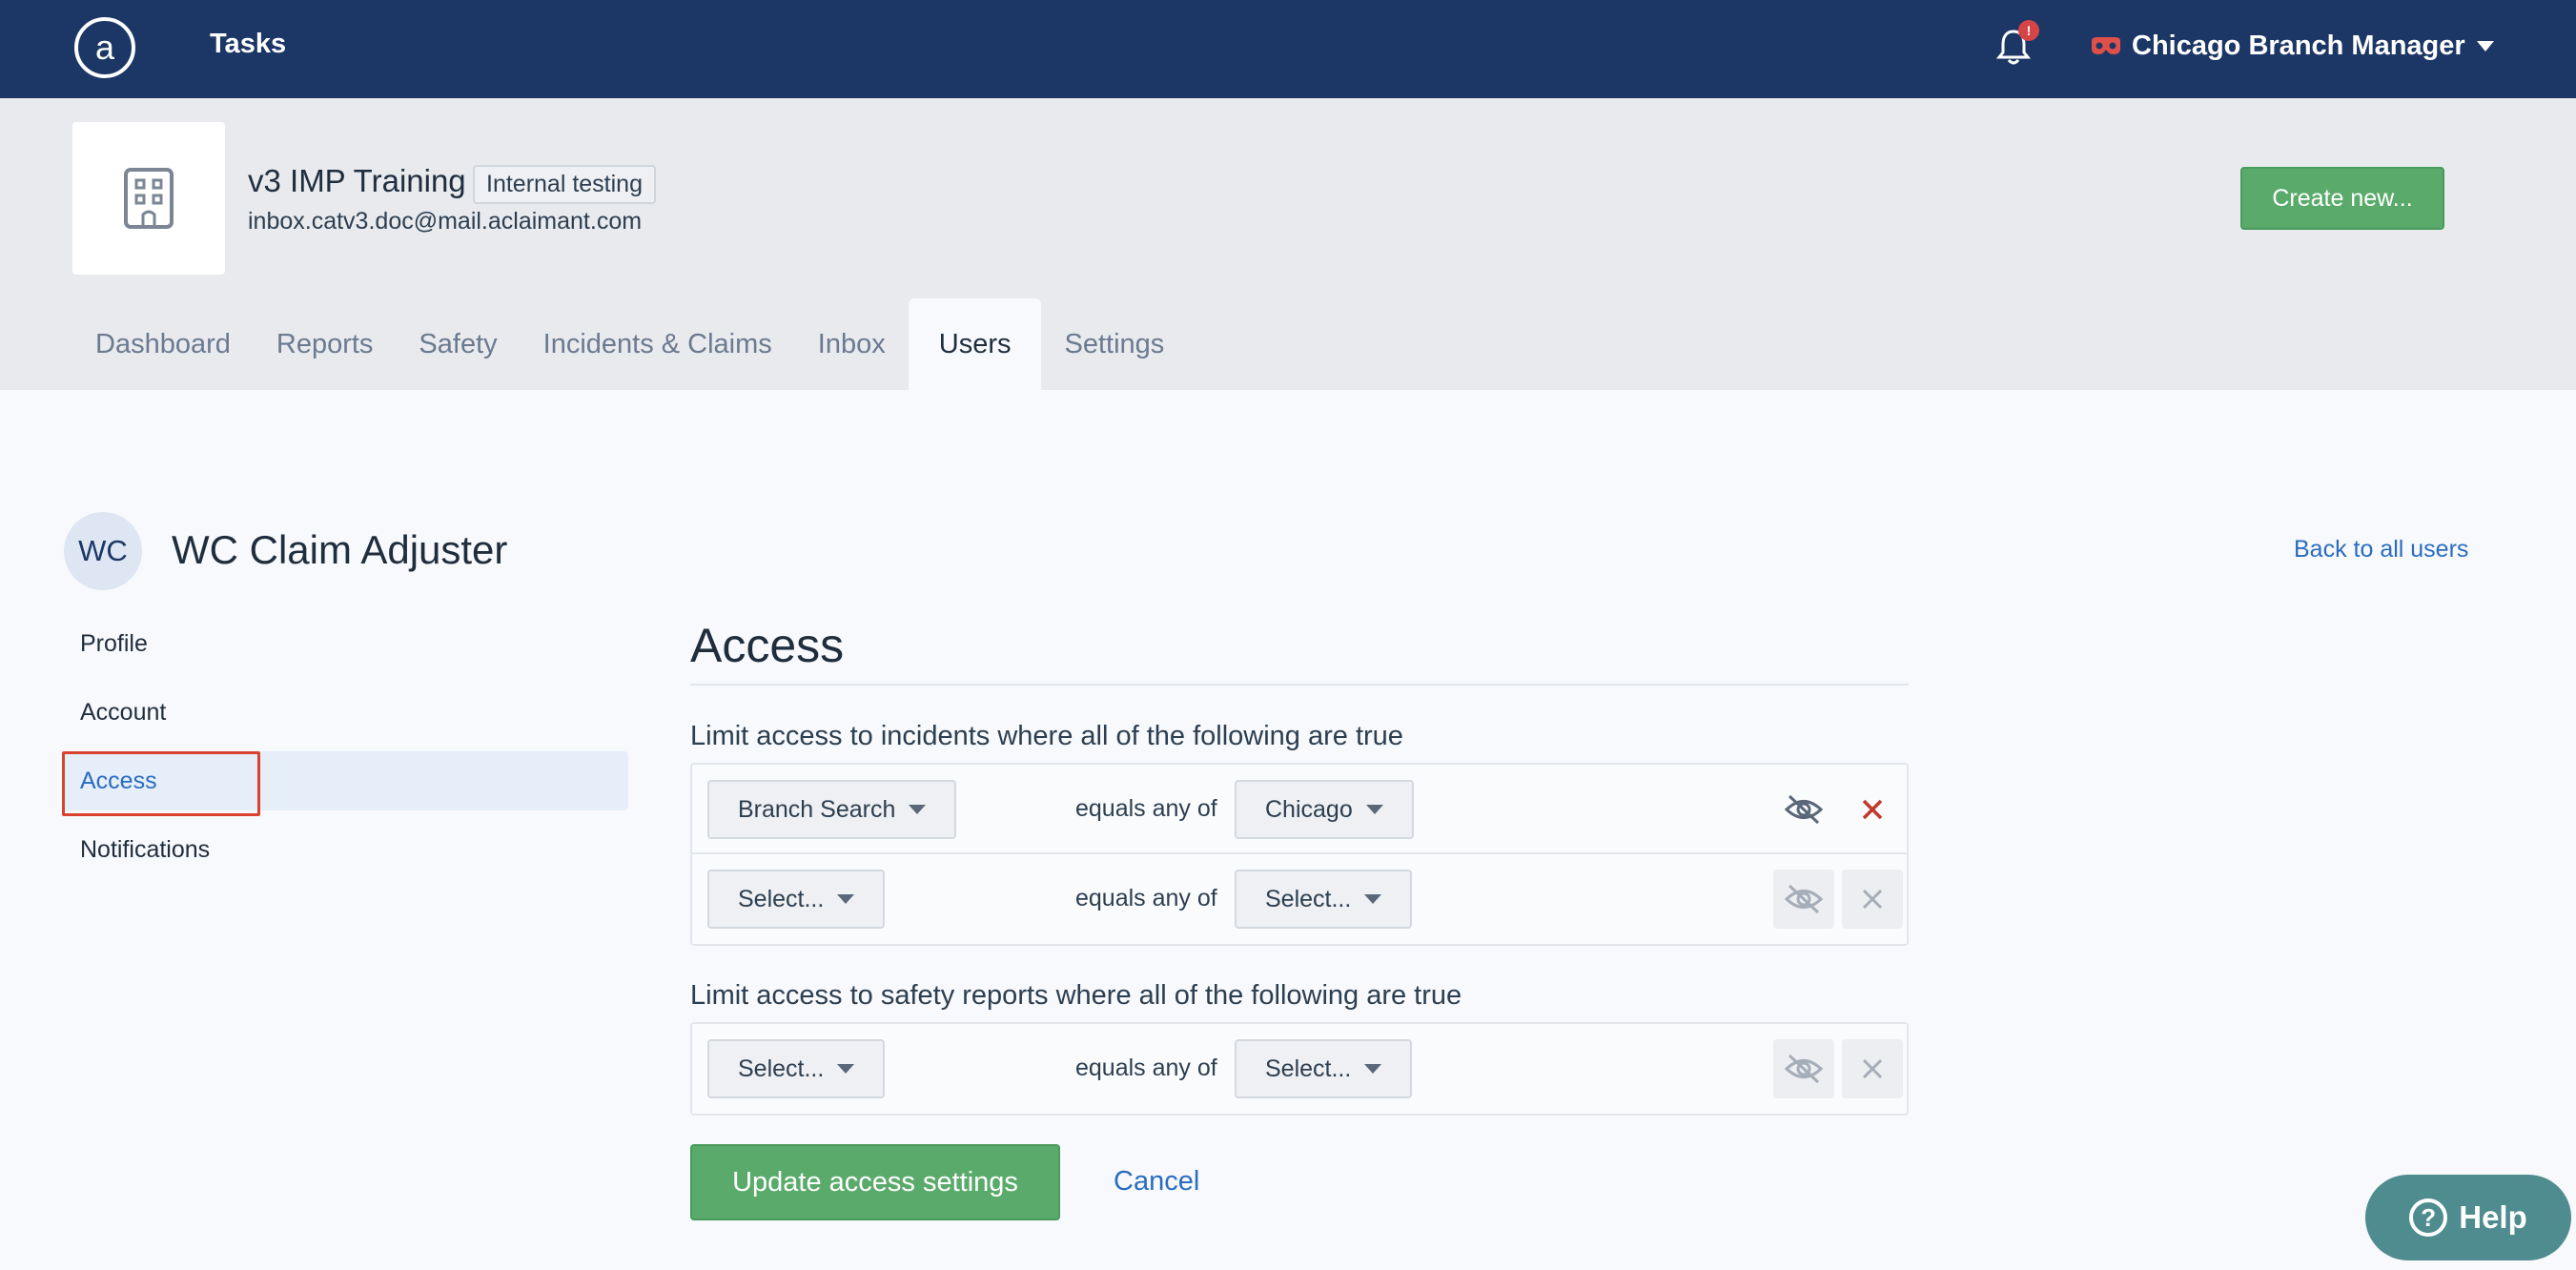  I want to click on field-select: Branch Search, so click(832, 809).